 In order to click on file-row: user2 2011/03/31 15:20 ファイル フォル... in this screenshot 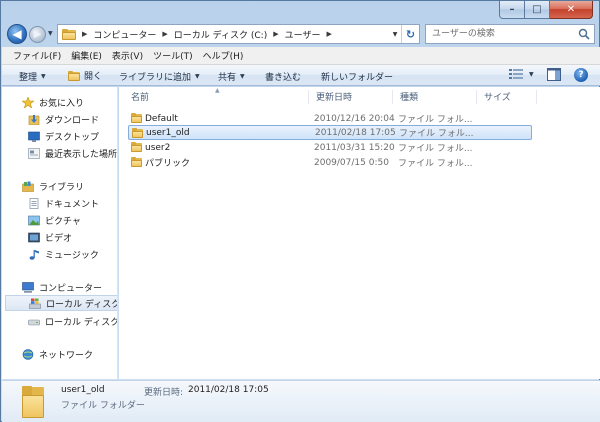, I will do `click(330, 147)`.